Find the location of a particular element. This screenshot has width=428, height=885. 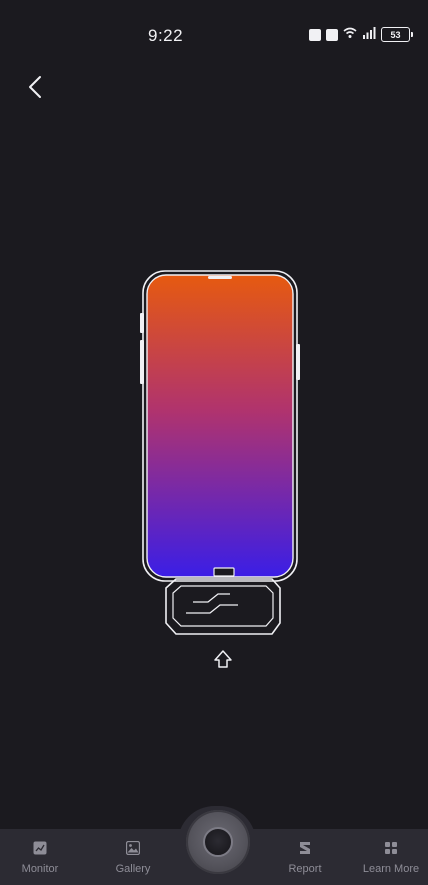

back-button is located at coordinates (35, 87).